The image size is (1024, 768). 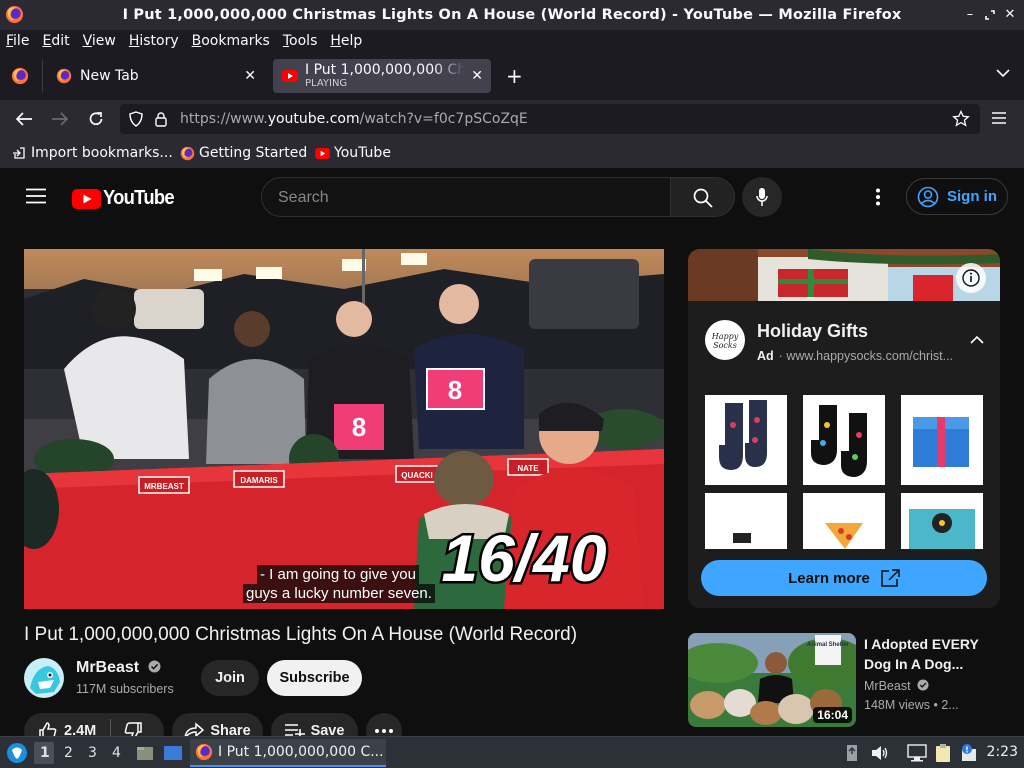 What do you see at coordinates (126, 198) in the screenshot?
I see `youtube-logo: YouTube` at bounding box center [126, 198].